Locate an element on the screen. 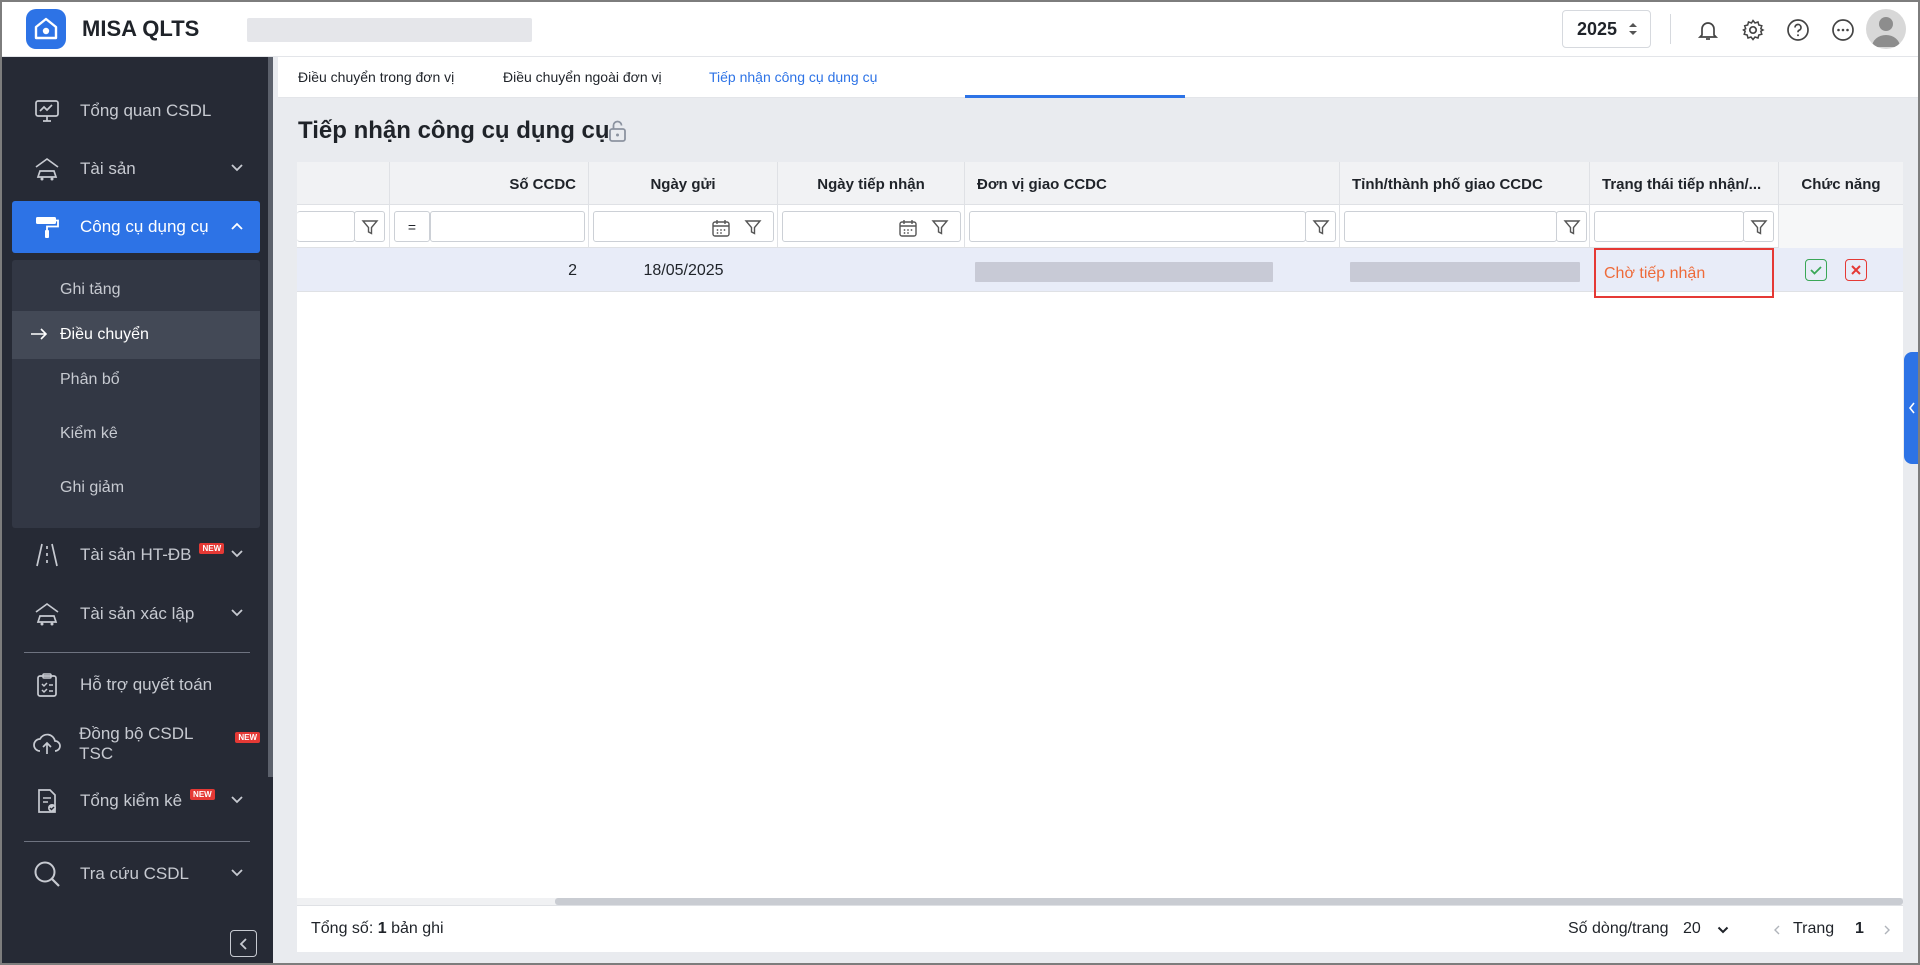 The image size is (1920, 965). close-icon is located at coordinates (1856, 270).